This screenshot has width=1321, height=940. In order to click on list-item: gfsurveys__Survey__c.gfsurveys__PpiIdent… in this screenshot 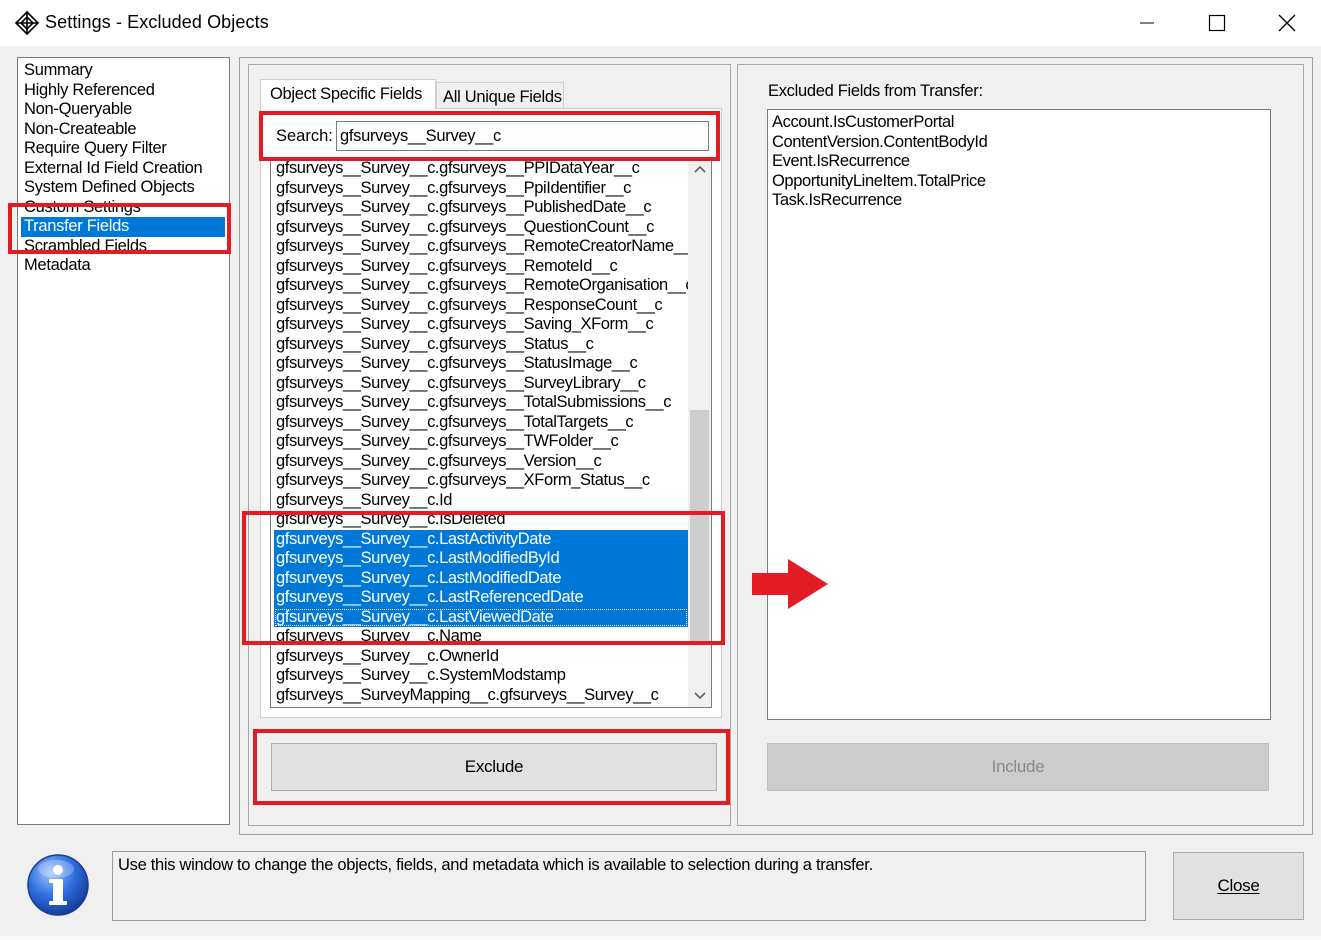, I will do `click(481, 189)`.